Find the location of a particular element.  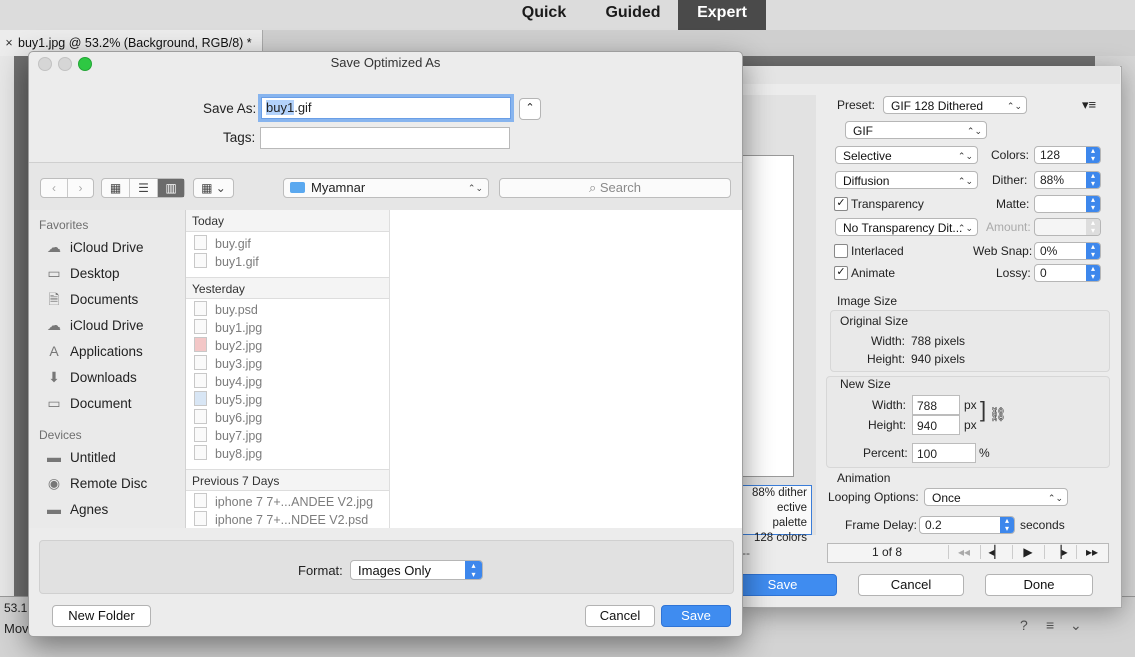

new-folder-button: New Folder is located at coordinates (101, 616).